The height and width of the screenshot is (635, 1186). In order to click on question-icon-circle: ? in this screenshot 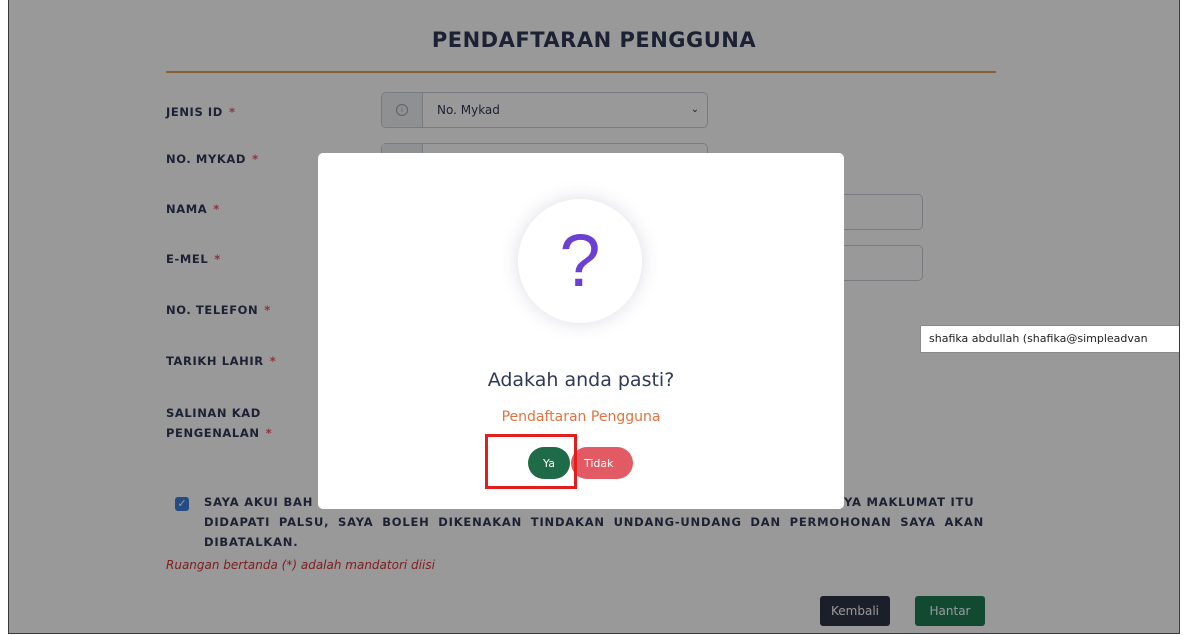, I will do `click(580, 261)`.